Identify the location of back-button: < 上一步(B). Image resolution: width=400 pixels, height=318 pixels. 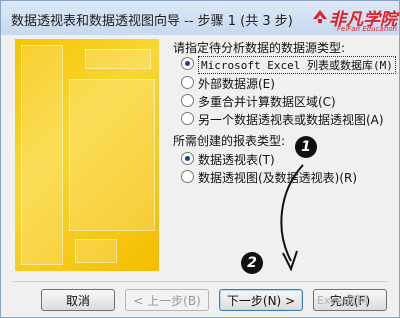
(167, 300).